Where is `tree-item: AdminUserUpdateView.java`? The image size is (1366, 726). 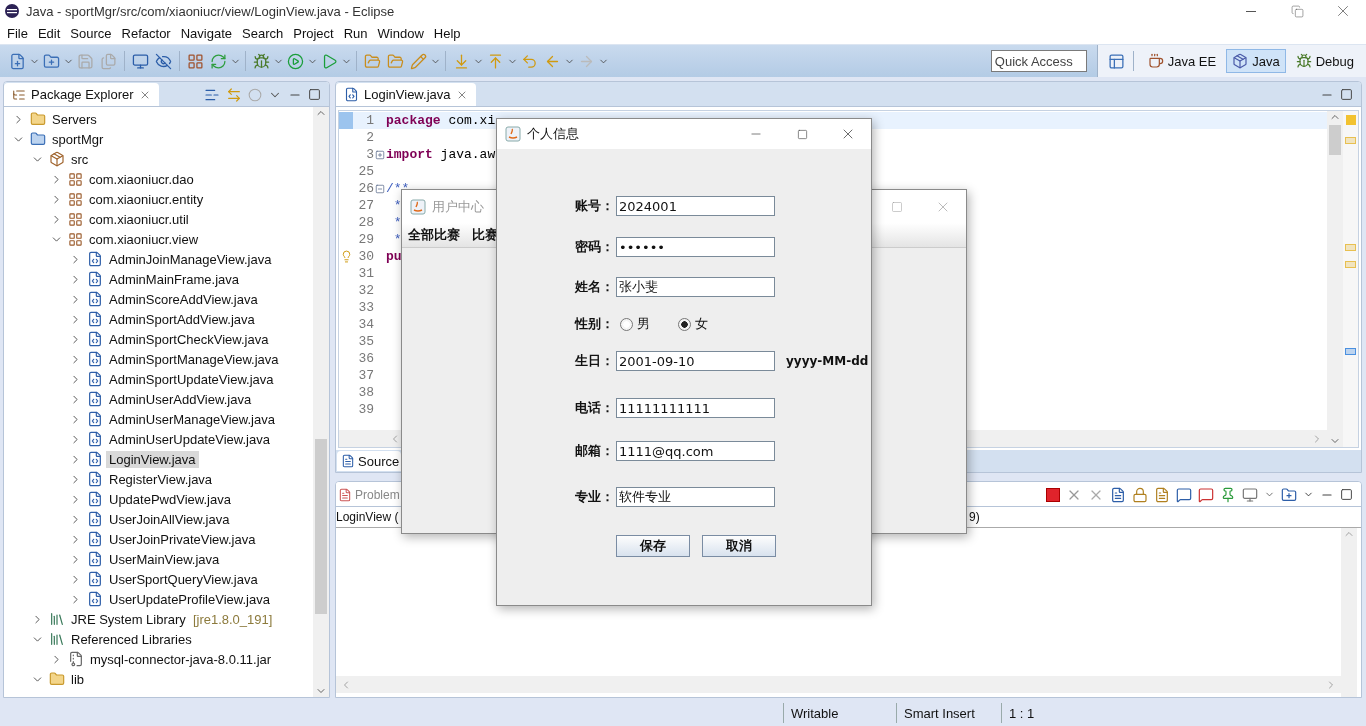 tree-item: AdminUserUpdateView.java is located at coordinates (189, 439).